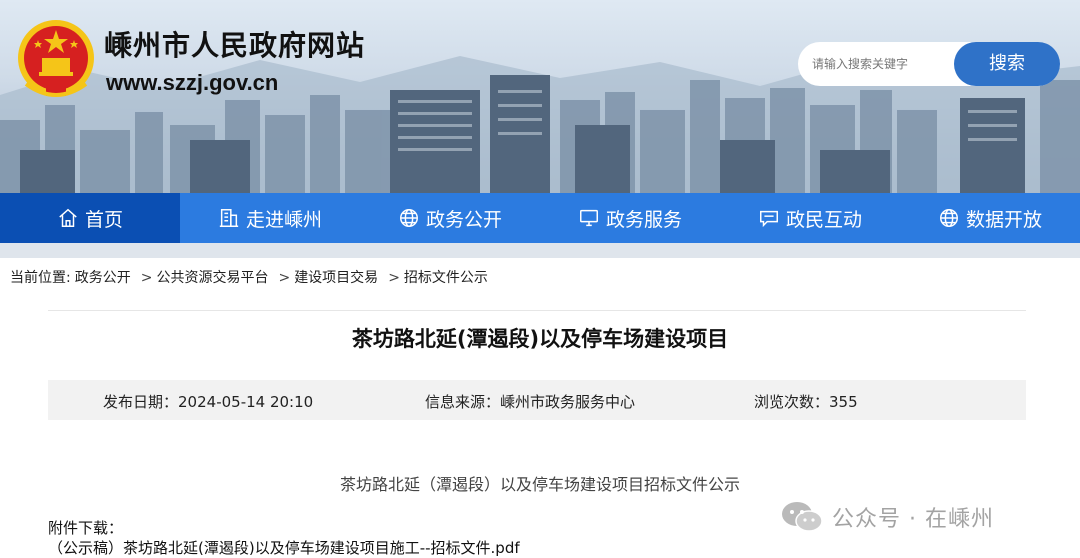 The image size is (1080, 558). Describe the element at coordinates (463, 219) in the screenshot. I see `nav-item-label: 政务公开` at that location.